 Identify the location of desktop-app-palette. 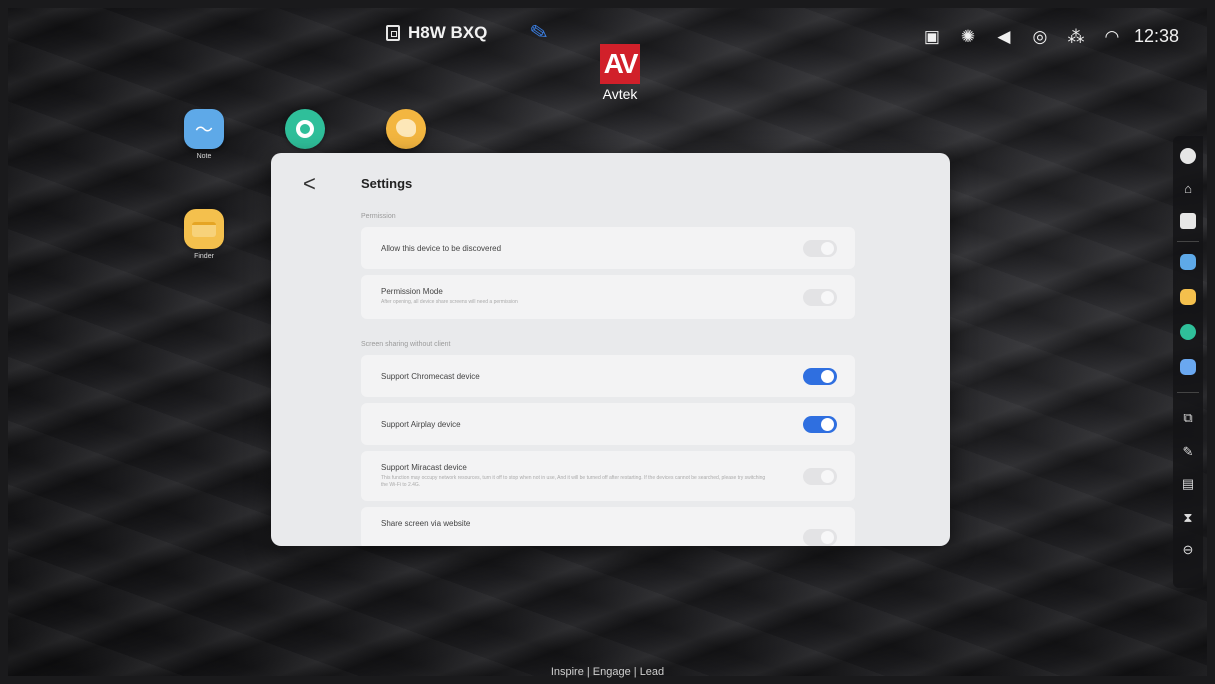
(406, 129).